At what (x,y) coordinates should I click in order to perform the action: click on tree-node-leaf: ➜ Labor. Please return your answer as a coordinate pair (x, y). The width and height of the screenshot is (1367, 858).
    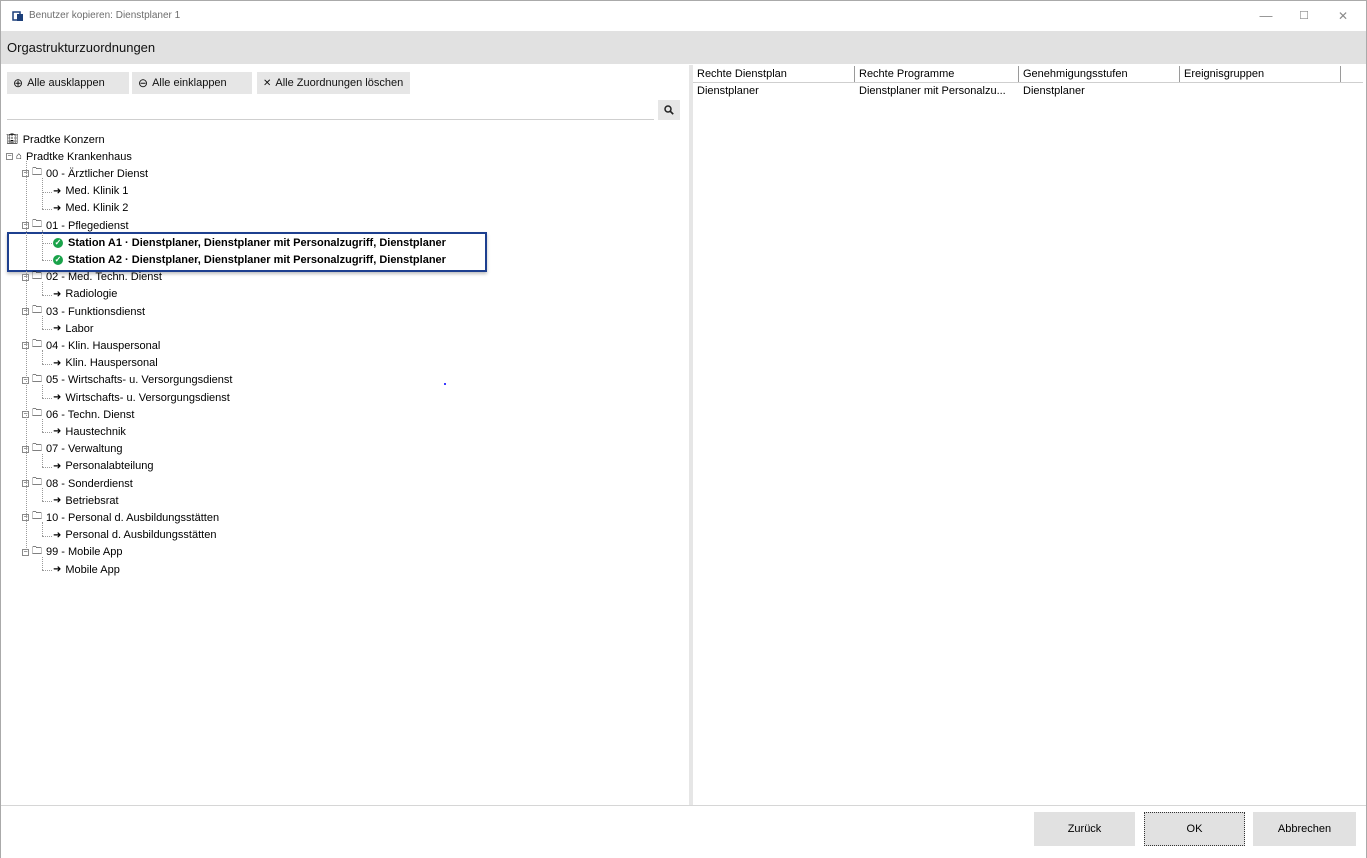
    Looking at the image, I should click on (73, 328).